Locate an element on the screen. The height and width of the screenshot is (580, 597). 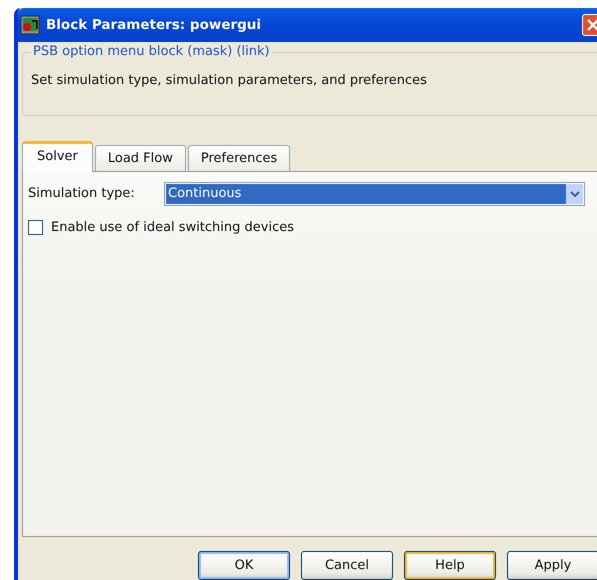
window-title: Block Parameters: powergui is located at coordinates (154, 24).